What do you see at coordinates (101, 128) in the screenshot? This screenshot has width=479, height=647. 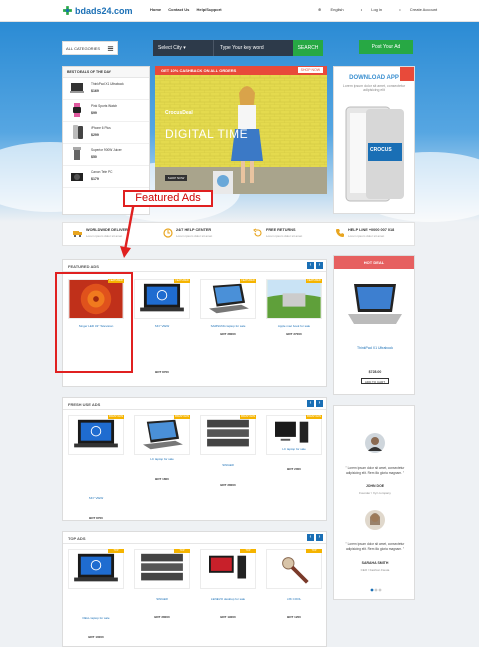 I see `item-name: iPhone 6 Plus` at bounding box center [101, 128].